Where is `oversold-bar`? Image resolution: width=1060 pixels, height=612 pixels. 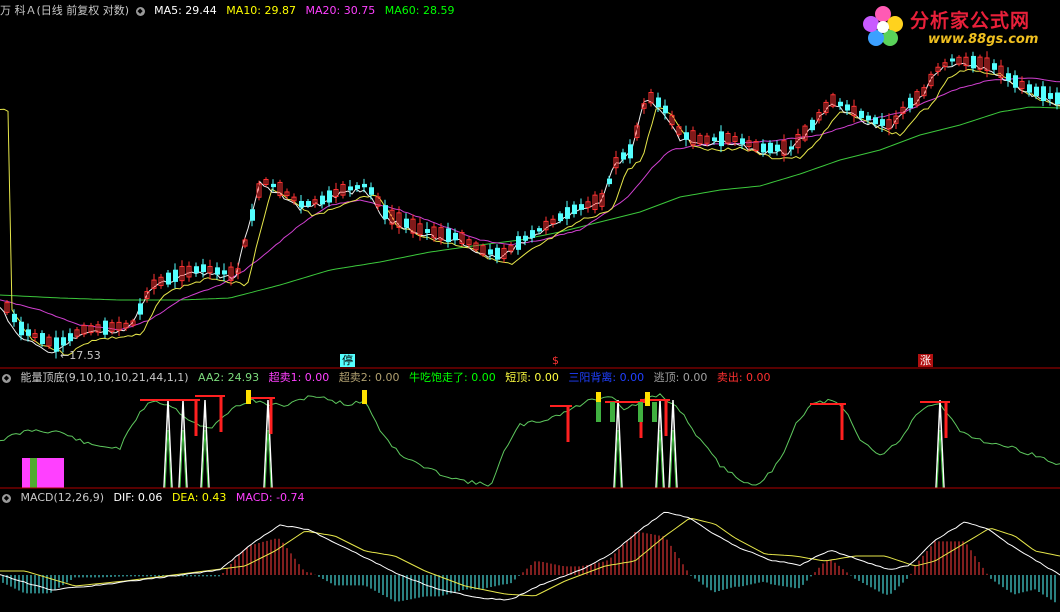
oversold-bar is located at coordinates (33, 473).